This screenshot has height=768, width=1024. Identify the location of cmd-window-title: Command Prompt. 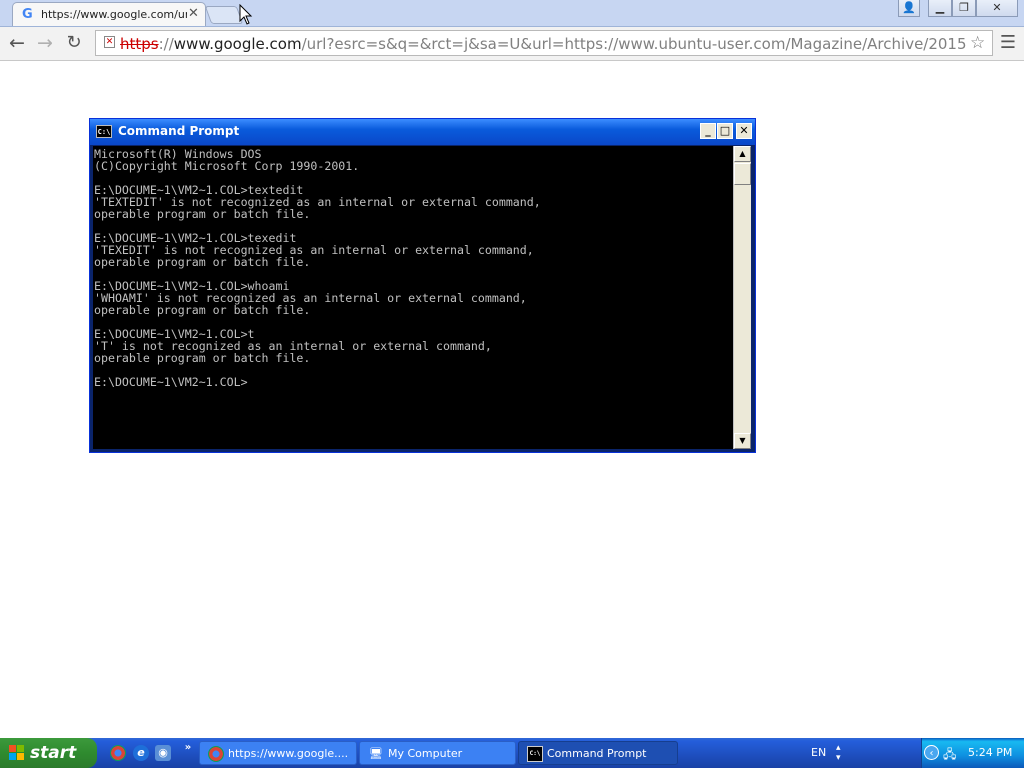
(179, 131).